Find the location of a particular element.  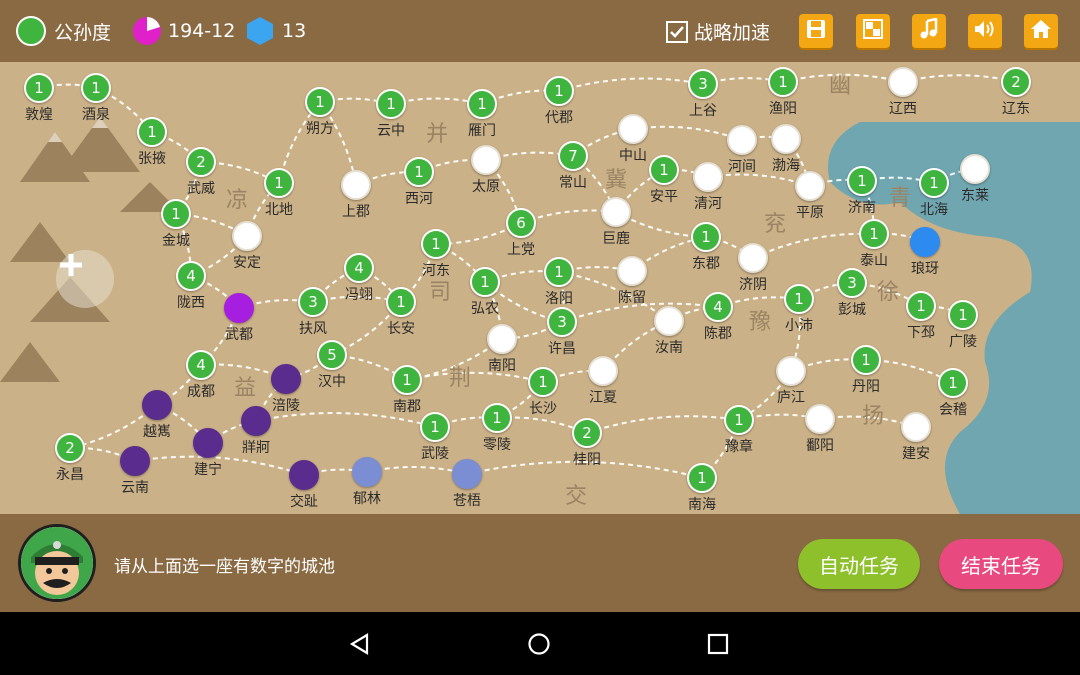

back-icon is located at coordinates (360, 646).